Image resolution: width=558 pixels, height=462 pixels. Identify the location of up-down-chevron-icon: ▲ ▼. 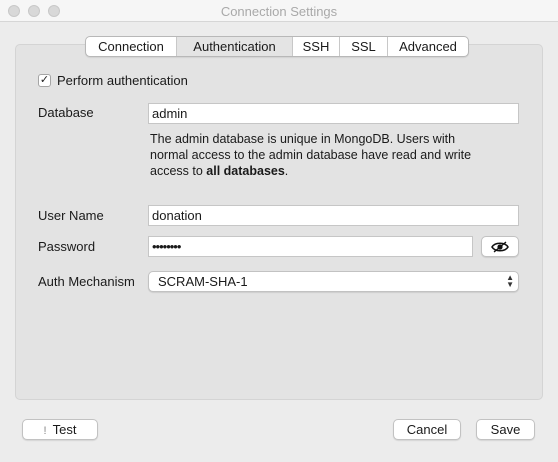
(510, 281).